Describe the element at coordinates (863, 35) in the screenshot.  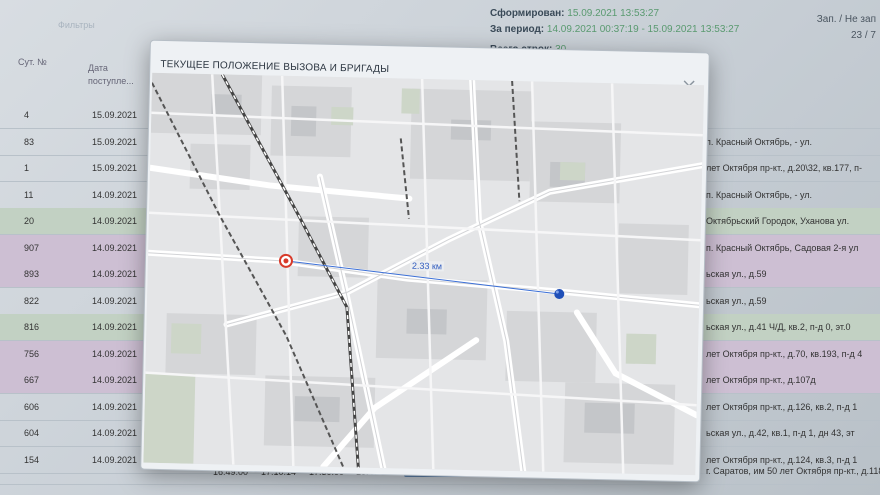
I see `recorded-value: 23 / 7` at that location.